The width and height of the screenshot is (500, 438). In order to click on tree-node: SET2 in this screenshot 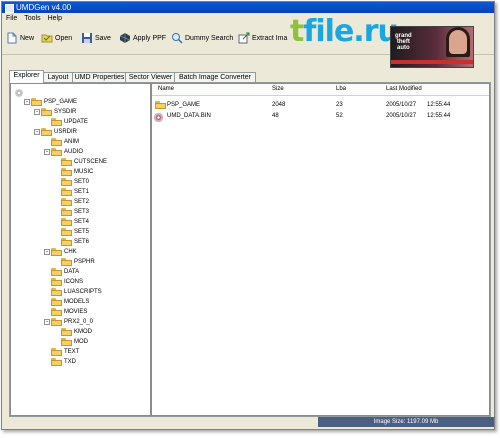, I will do `click(71, 202)`.